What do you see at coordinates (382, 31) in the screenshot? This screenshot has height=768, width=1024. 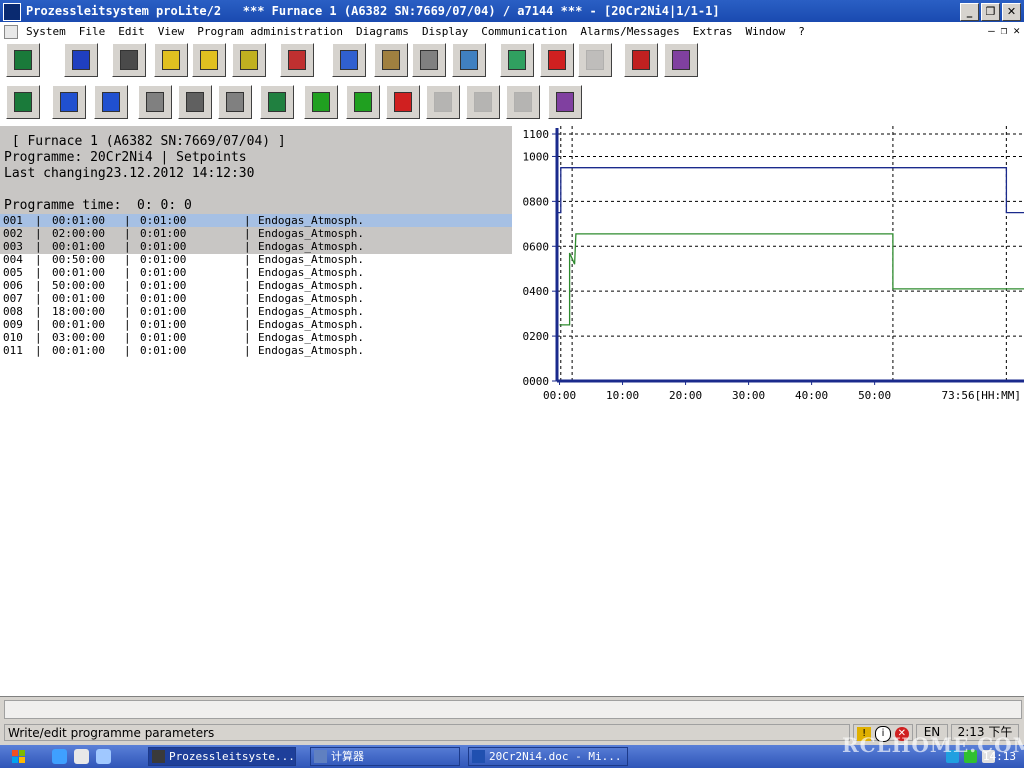 I see `menu-item-diagrams: Diagrams` at bounding box center [382, 31].